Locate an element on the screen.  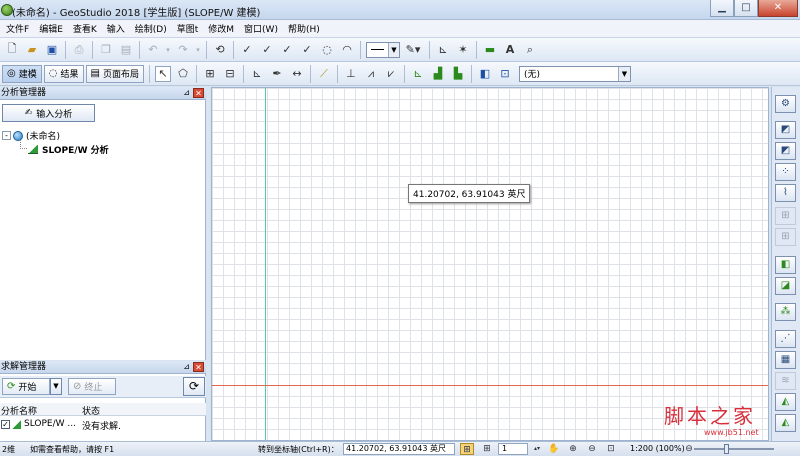
reinforcement-icon: ▟ is located at coordinates (438, 74).